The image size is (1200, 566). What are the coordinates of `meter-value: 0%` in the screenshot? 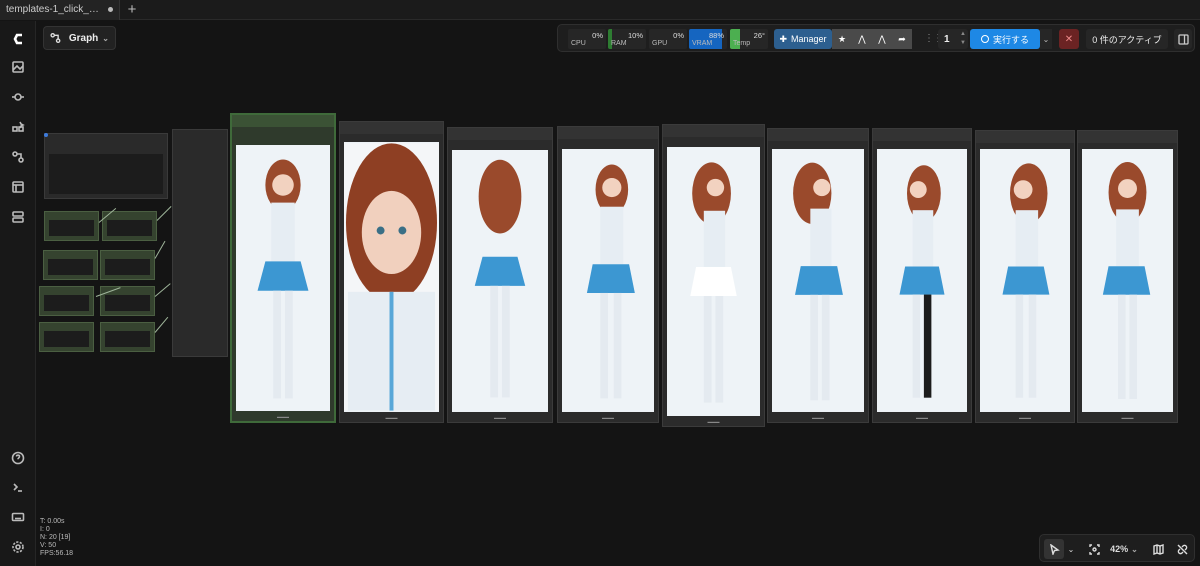 It's located at (678, 35).